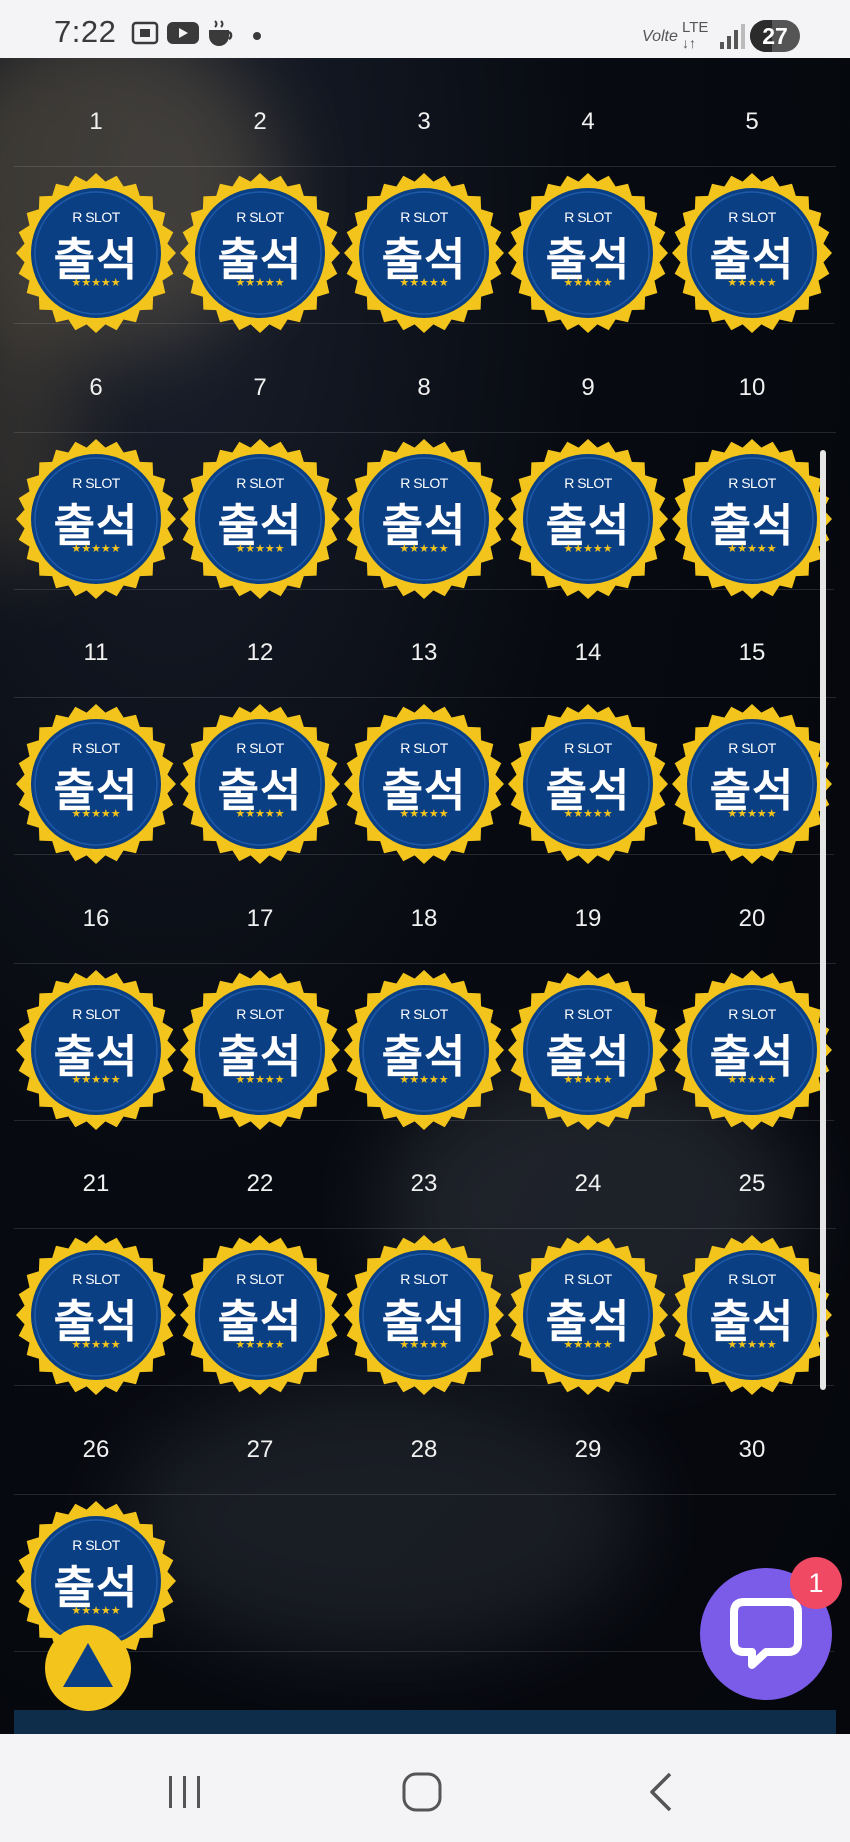 The width and height of the screenshot is (850, 1842). Describe the element at coordinates (260, 387) in the screenshot. I see `day-number: 7` at that location.